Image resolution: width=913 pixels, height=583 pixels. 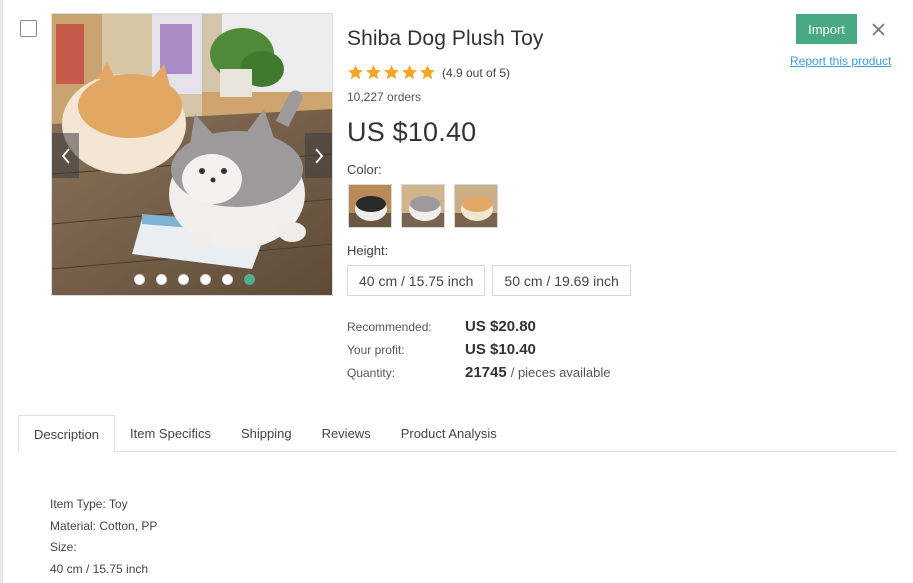 I want to click on close-icon, so click(x=878, y=29).